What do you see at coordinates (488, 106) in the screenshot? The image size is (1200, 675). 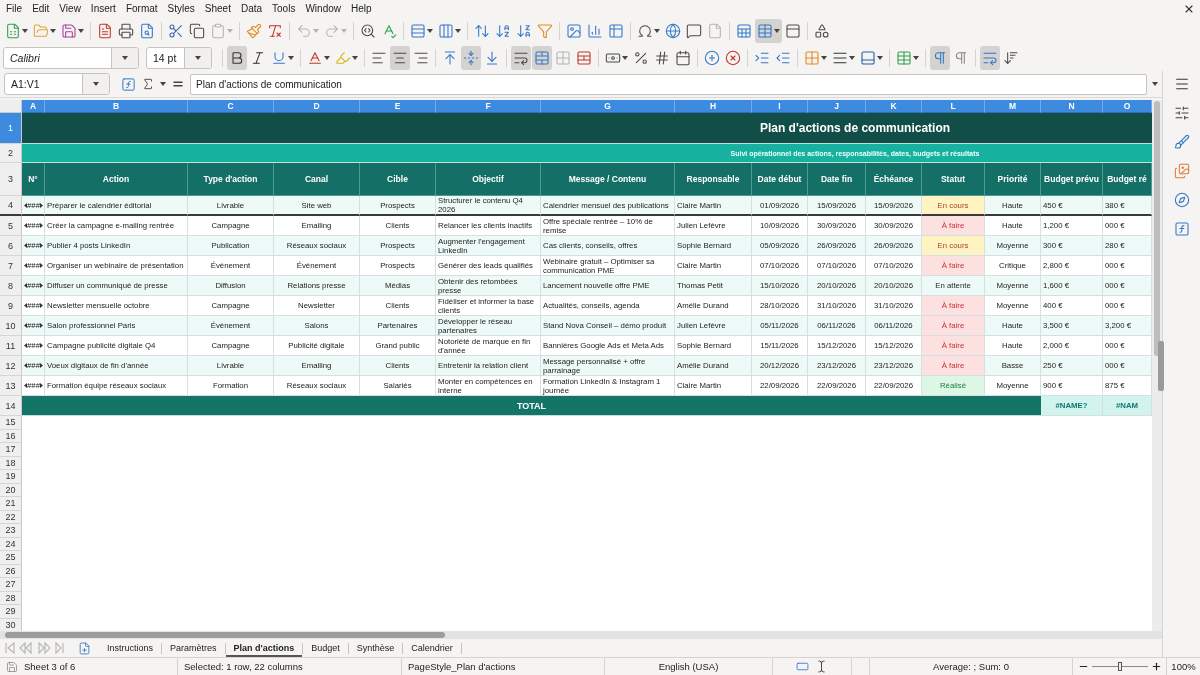 I see `column-header: F` at bounding box center [488, 106].